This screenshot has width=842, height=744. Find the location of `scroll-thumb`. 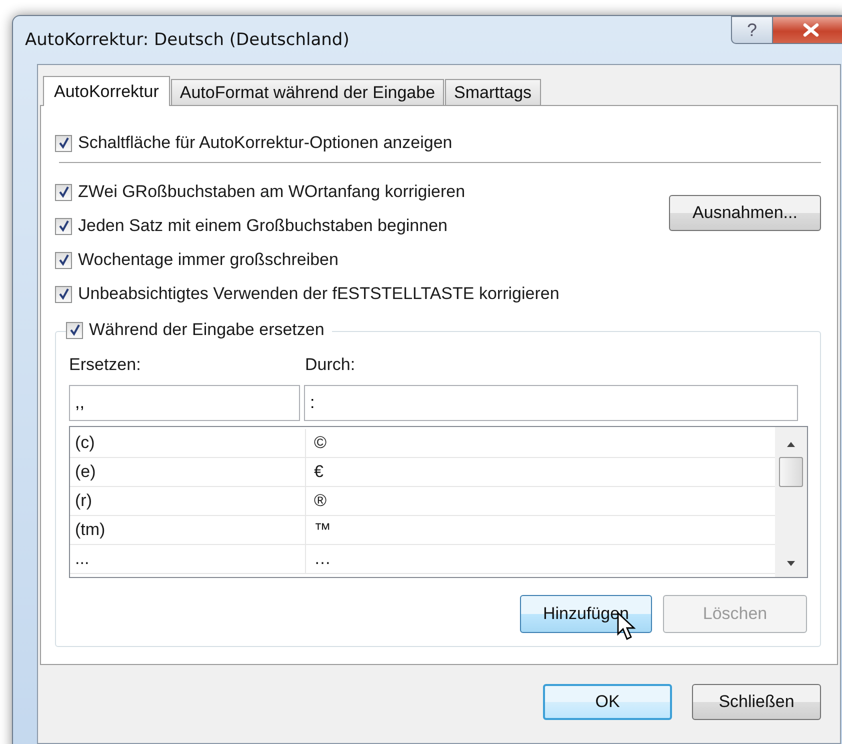

scroll-thumb is located at coordinates (791, 472).